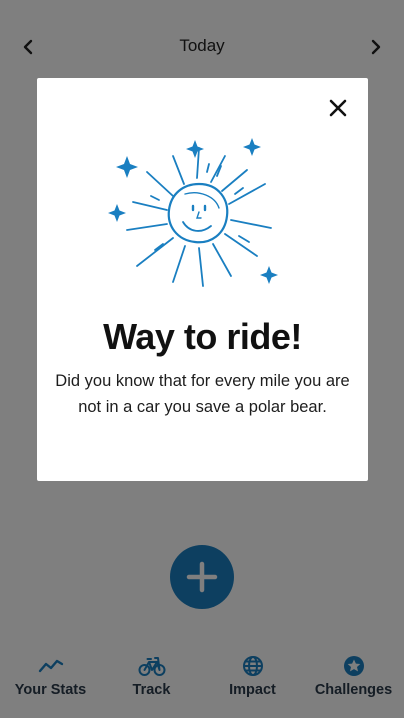  I want to click on dialog-title: Way to ride!, so click(202, 336).